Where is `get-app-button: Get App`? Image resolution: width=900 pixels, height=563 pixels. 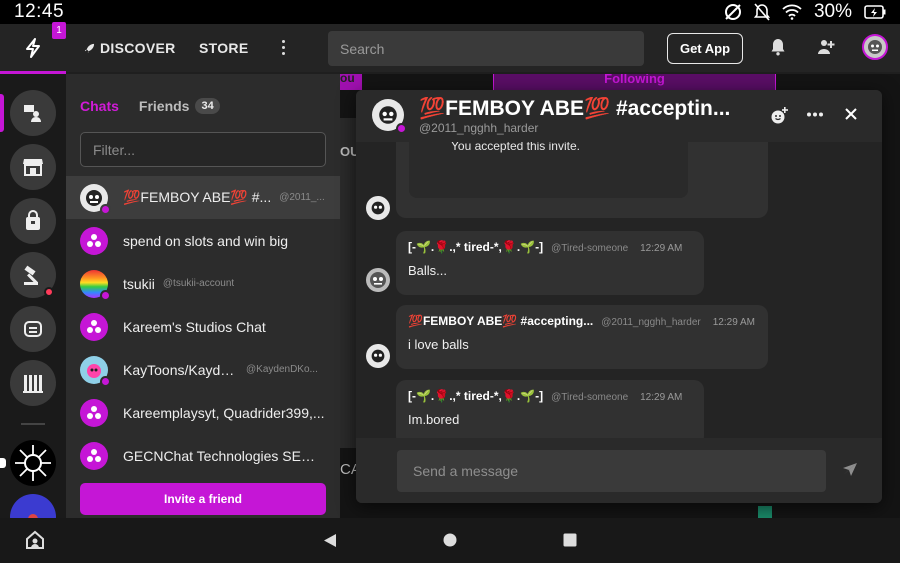 get-app-button: Get App is located at coordinates (705, 48).